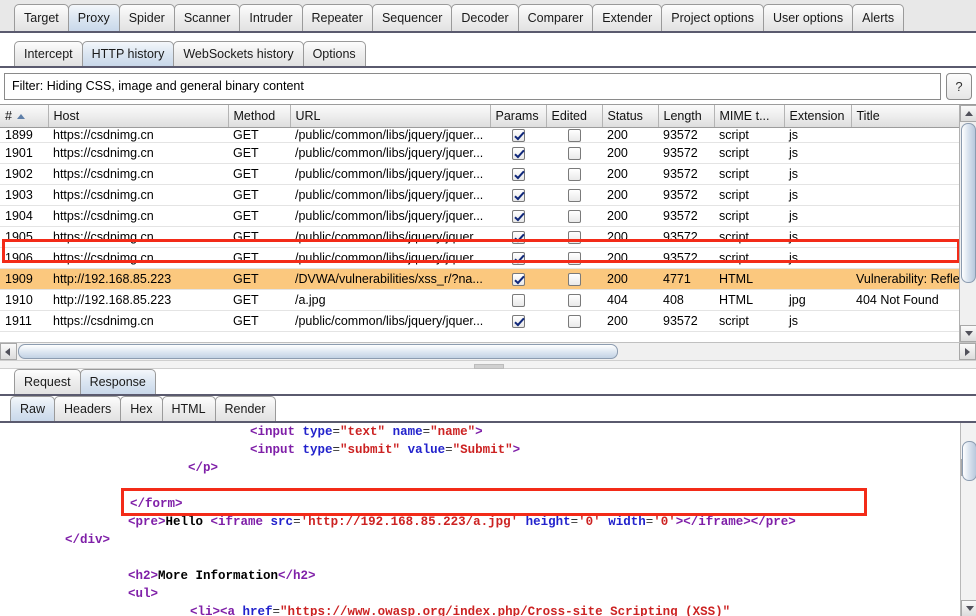 Image resolution: width=976 pixels, height=616 pixels. What do you see at coordinates (627, 17) in the screenshot?
I see `tab-extender: Extender` at bounding box center [627, 17].